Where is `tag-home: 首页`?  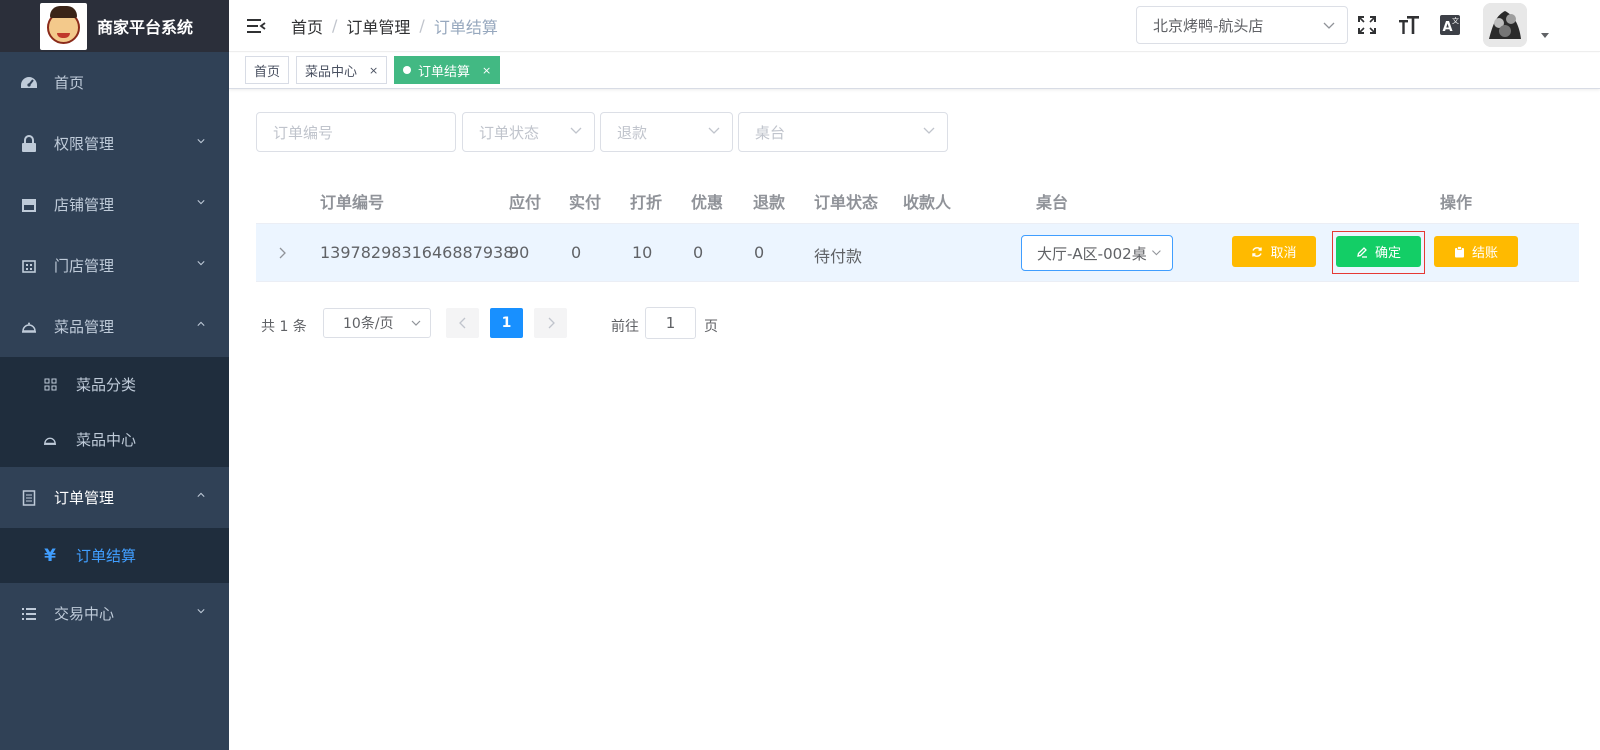 tag-home: 首页 is located at coordinates (267, 70).